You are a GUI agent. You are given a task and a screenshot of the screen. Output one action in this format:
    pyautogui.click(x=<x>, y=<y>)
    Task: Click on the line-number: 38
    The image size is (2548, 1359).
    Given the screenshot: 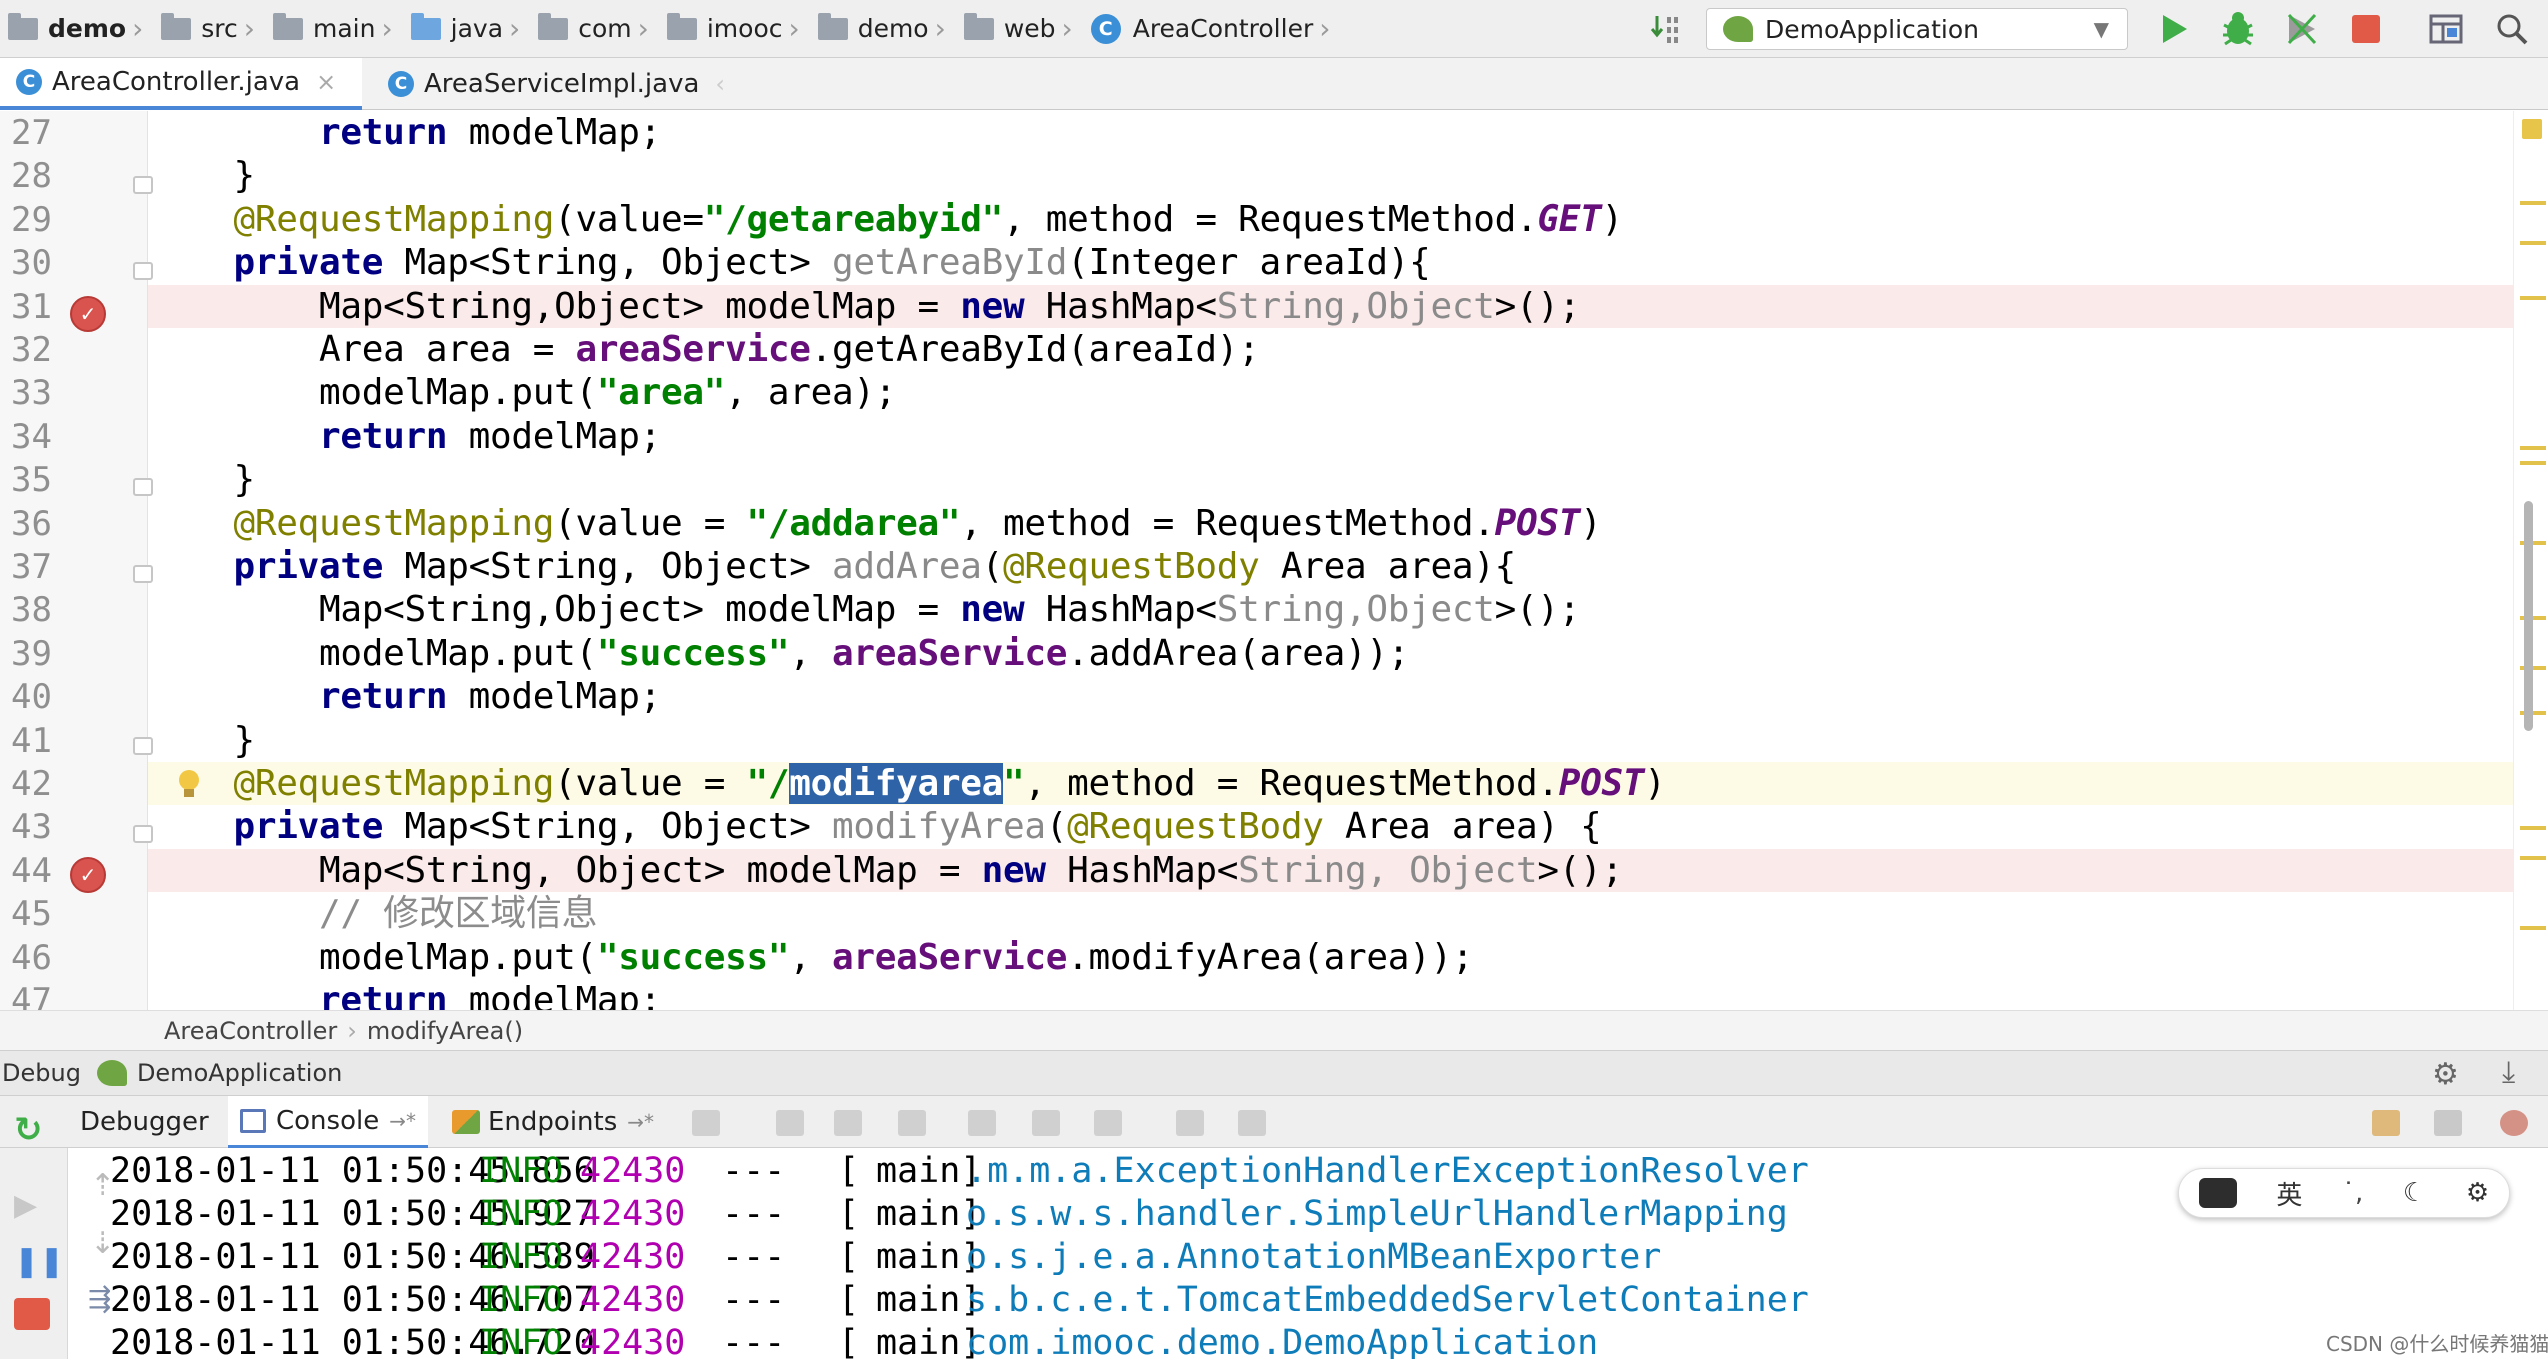 What is the action you would take?
    pyautogui.click(x=26, y=610)
    